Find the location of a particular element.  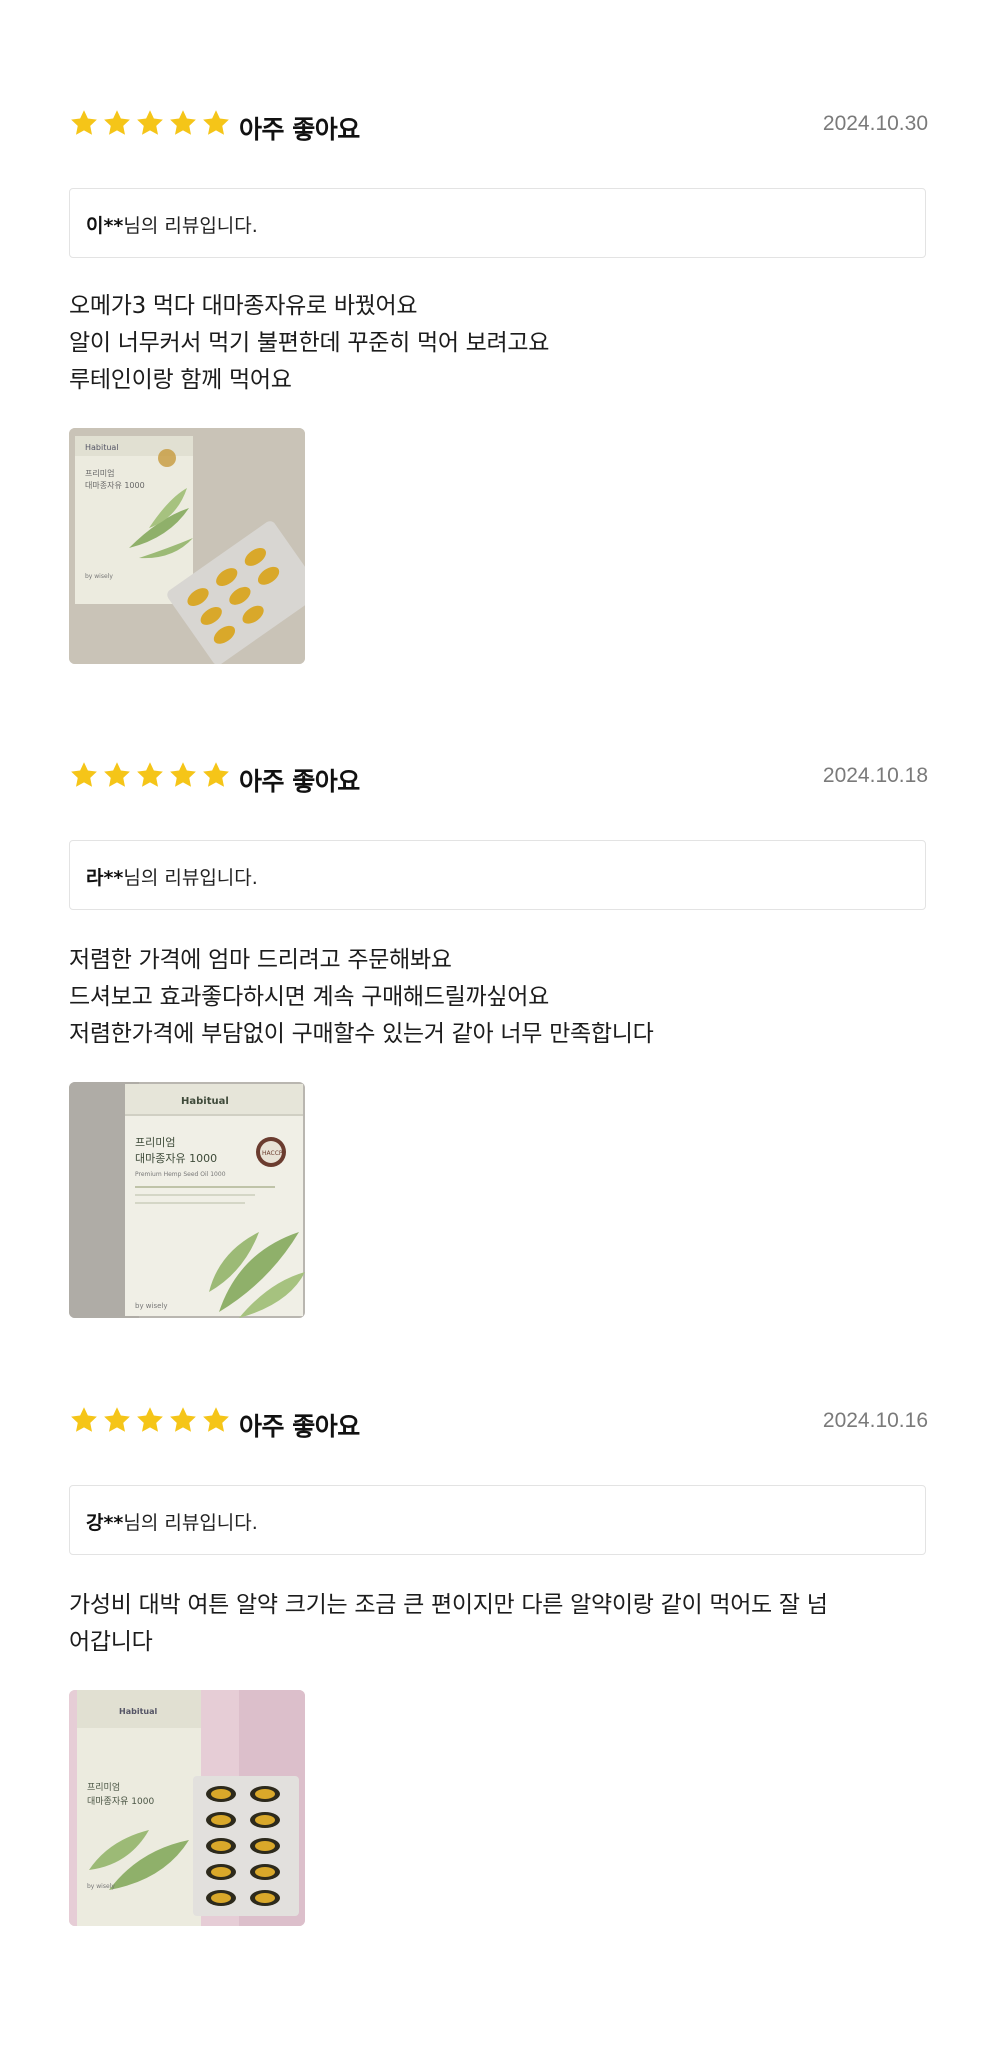

author-name: 이** is located at coordinates (105, 226).